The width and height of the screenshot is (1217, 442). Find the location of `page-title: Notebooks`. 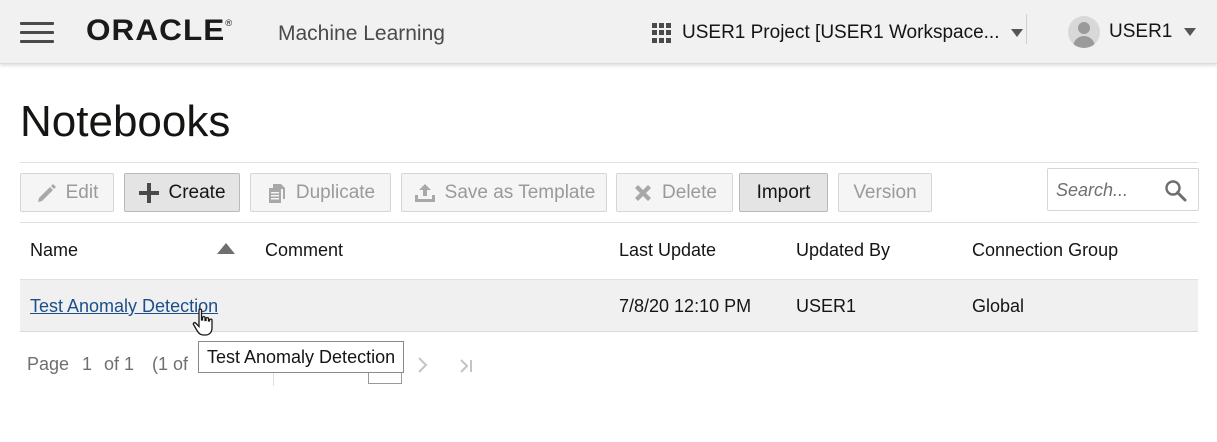

page-title: Notebooks is located at coordinates (125, 121).